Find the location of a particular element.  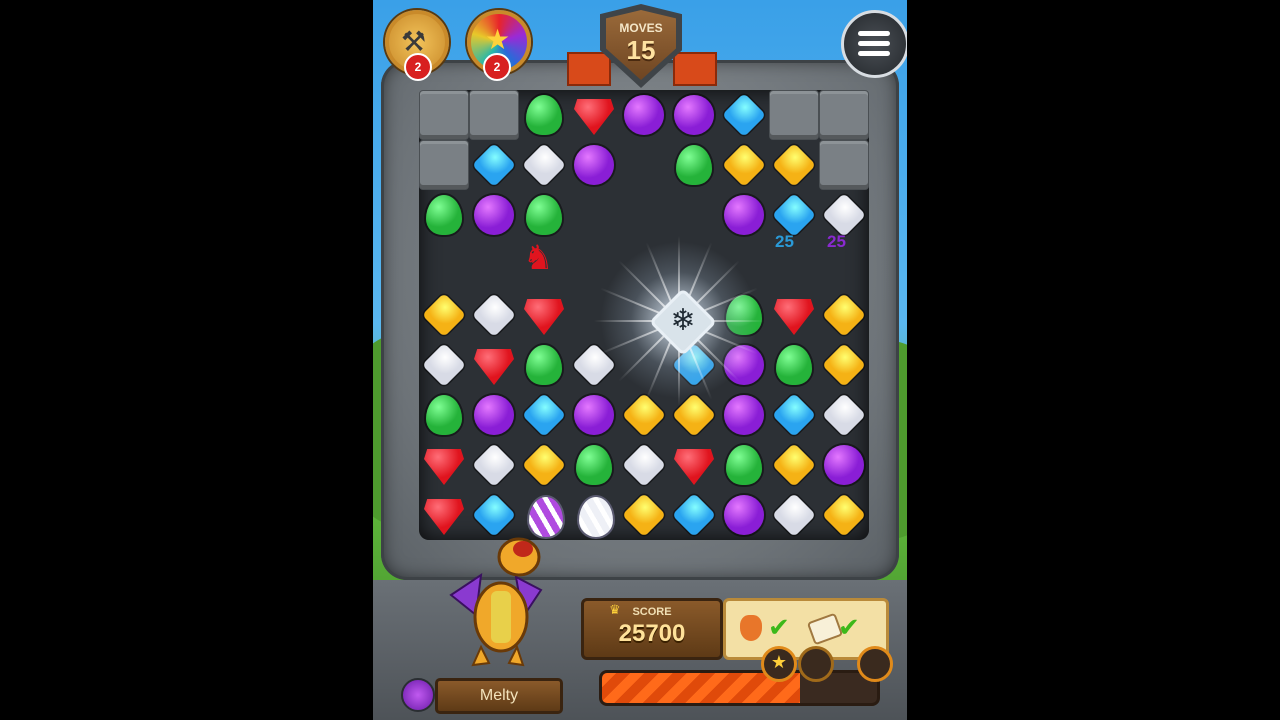

score-value: 25700 is located at coordinates (652, 633).